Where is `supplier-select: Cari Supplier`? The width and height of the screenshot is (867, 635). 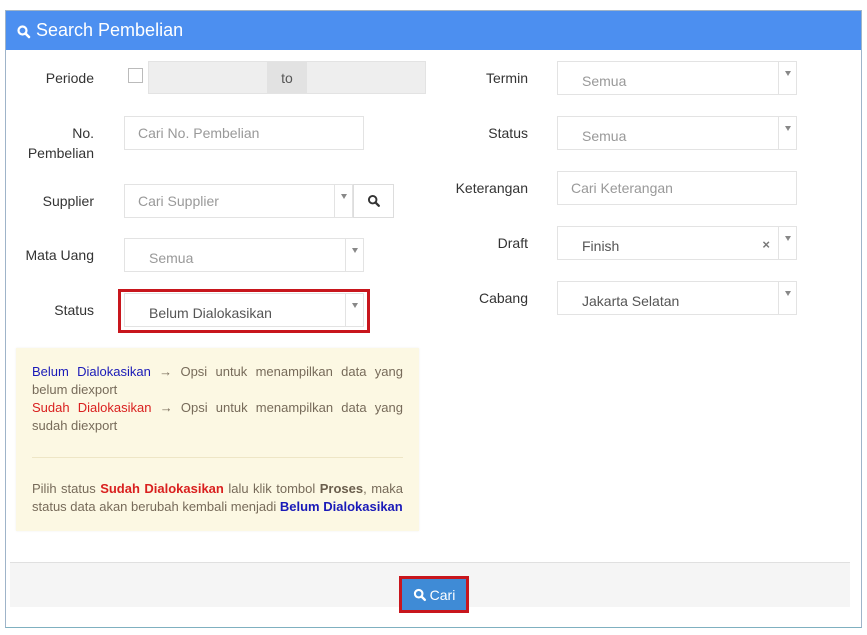
supplier-select: Cari Supplier is located at coordinates (238, 201).